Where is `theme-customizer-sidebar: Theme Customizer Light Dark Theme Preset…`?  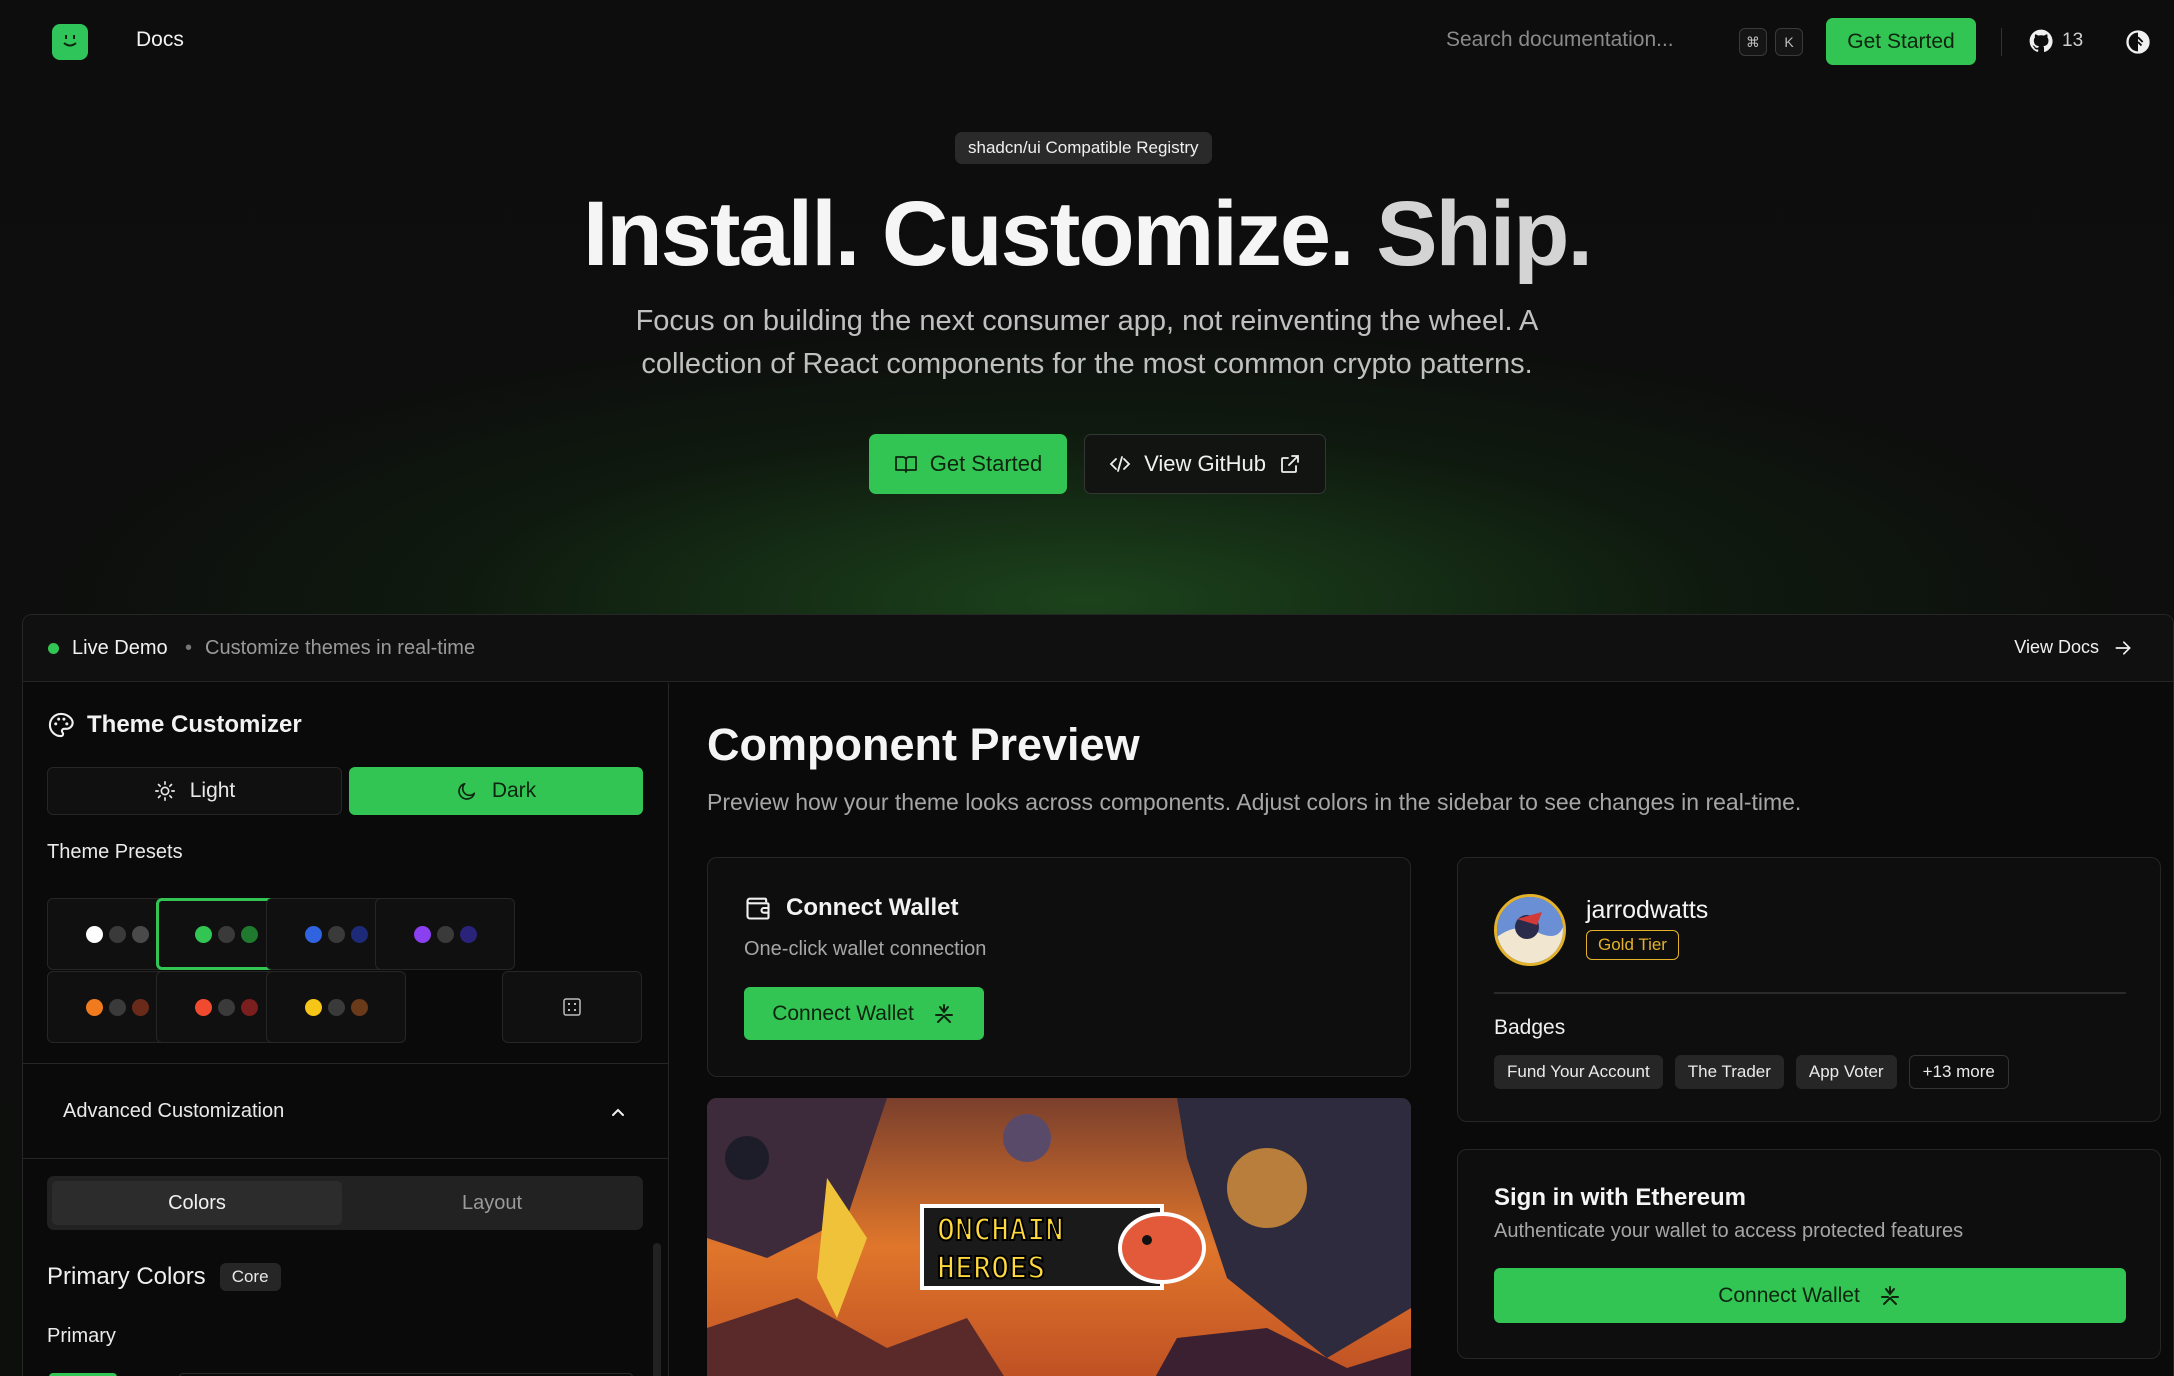
theme-customizer-sidebar: Theme Customizer Light Dark Theme Preset… is located at coordinates (346, 1029).